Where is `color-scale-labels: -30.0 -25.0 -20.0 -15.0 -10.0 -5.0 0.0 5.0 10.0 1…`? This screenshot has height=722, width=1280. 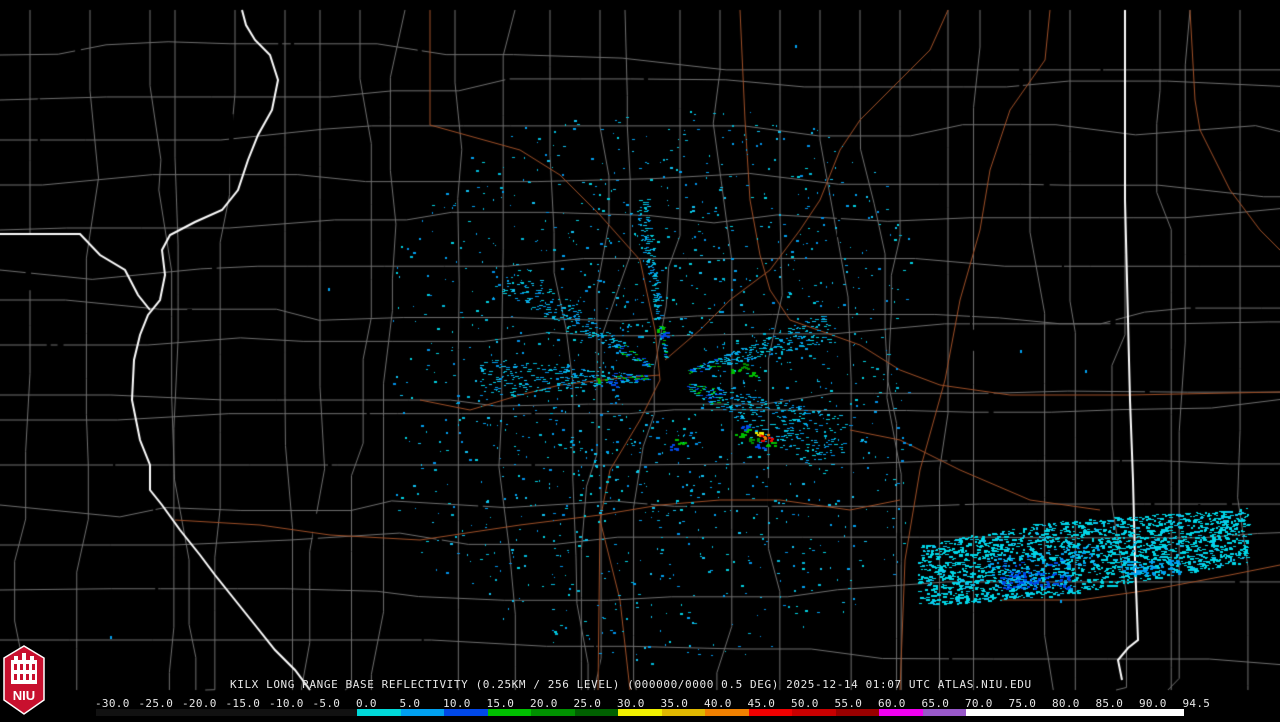 color-scale-labels: -30.0 -25.0 -20.0 -15.0 -10.0 -5.0 0.0 5.0 10.0 1… is located at coordinates (651, 703).